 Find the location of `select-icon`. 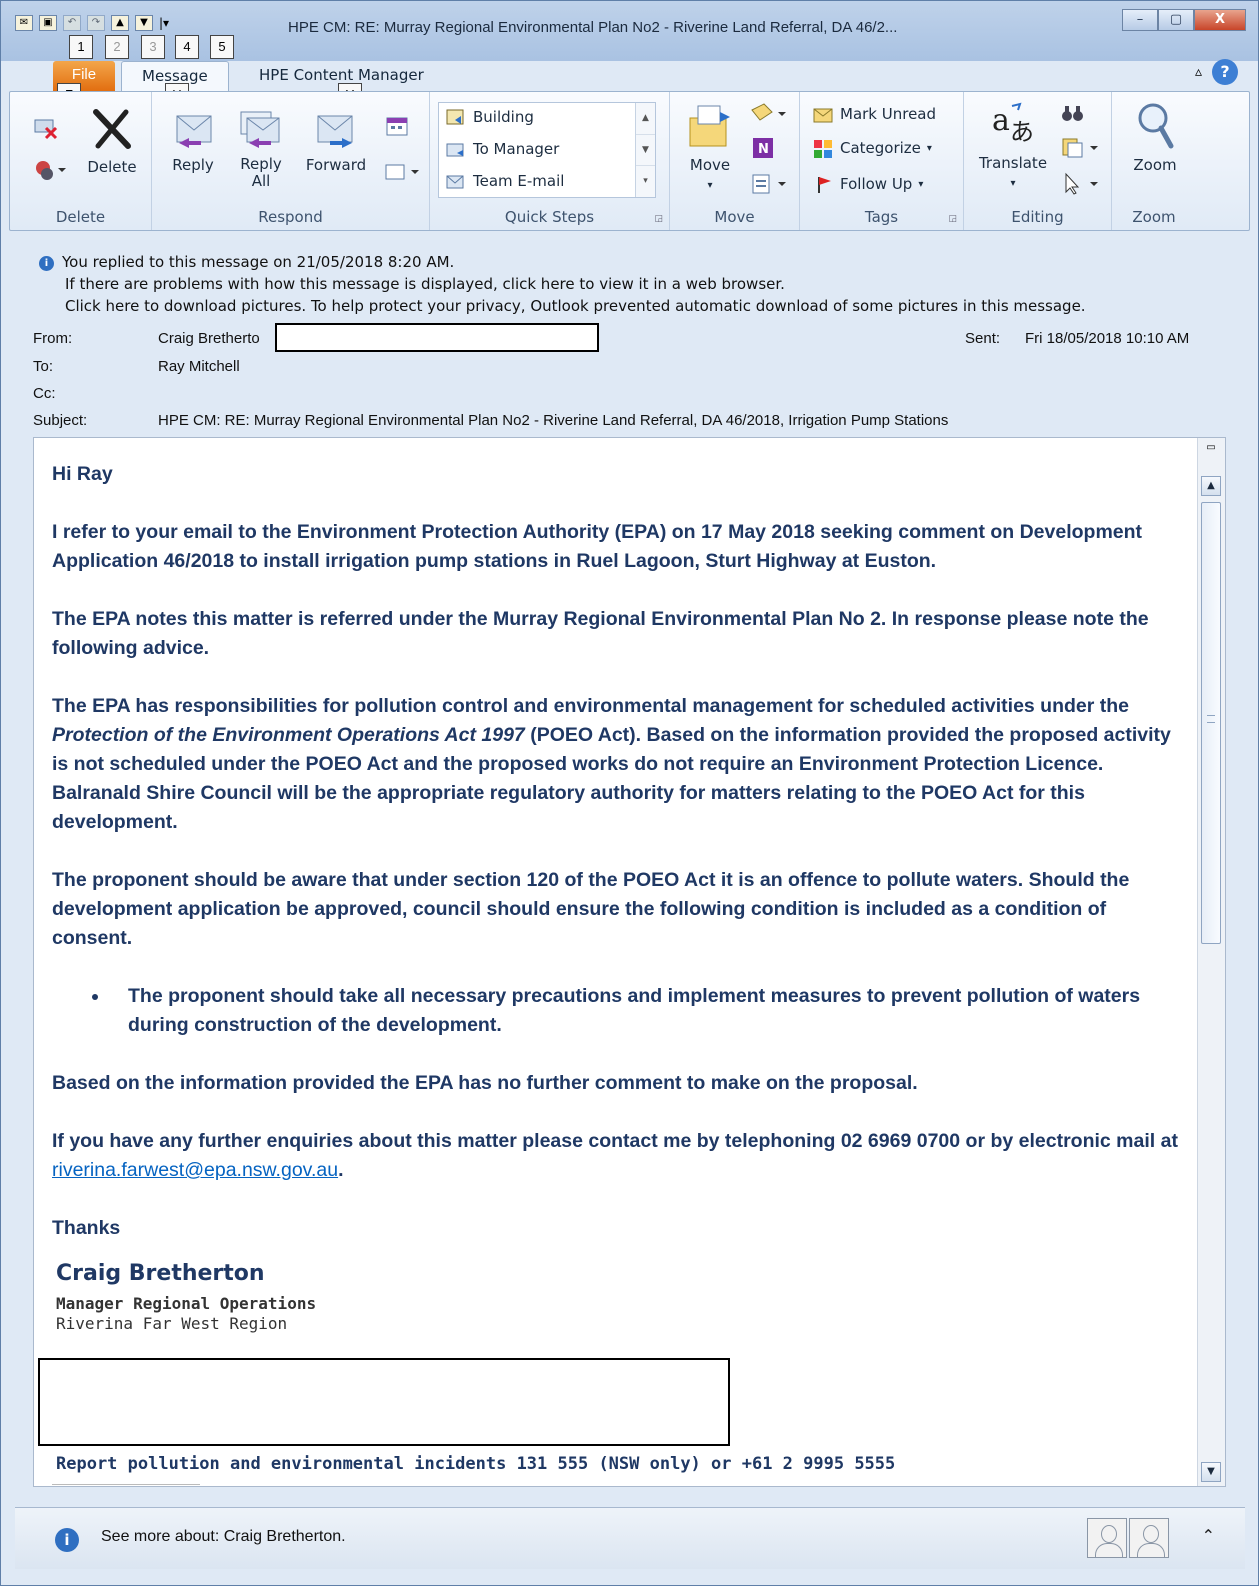

select-icon is located at coordinates (1080, 186).